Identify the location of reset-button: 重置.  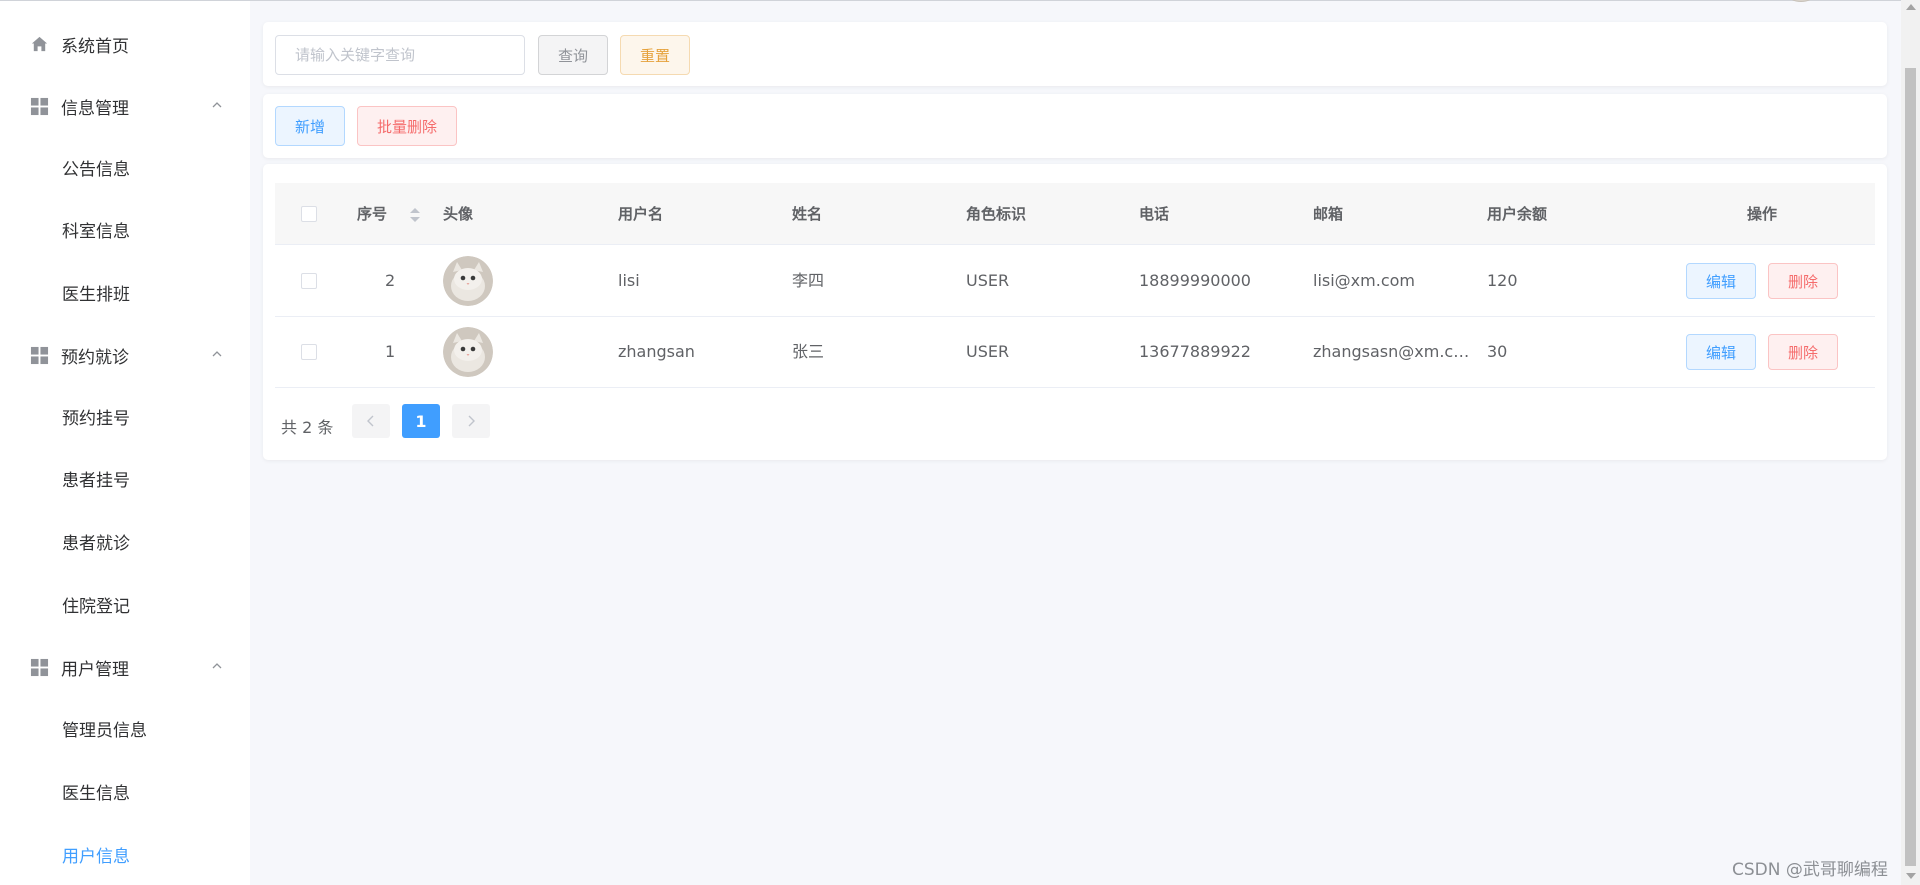
(655, 55).